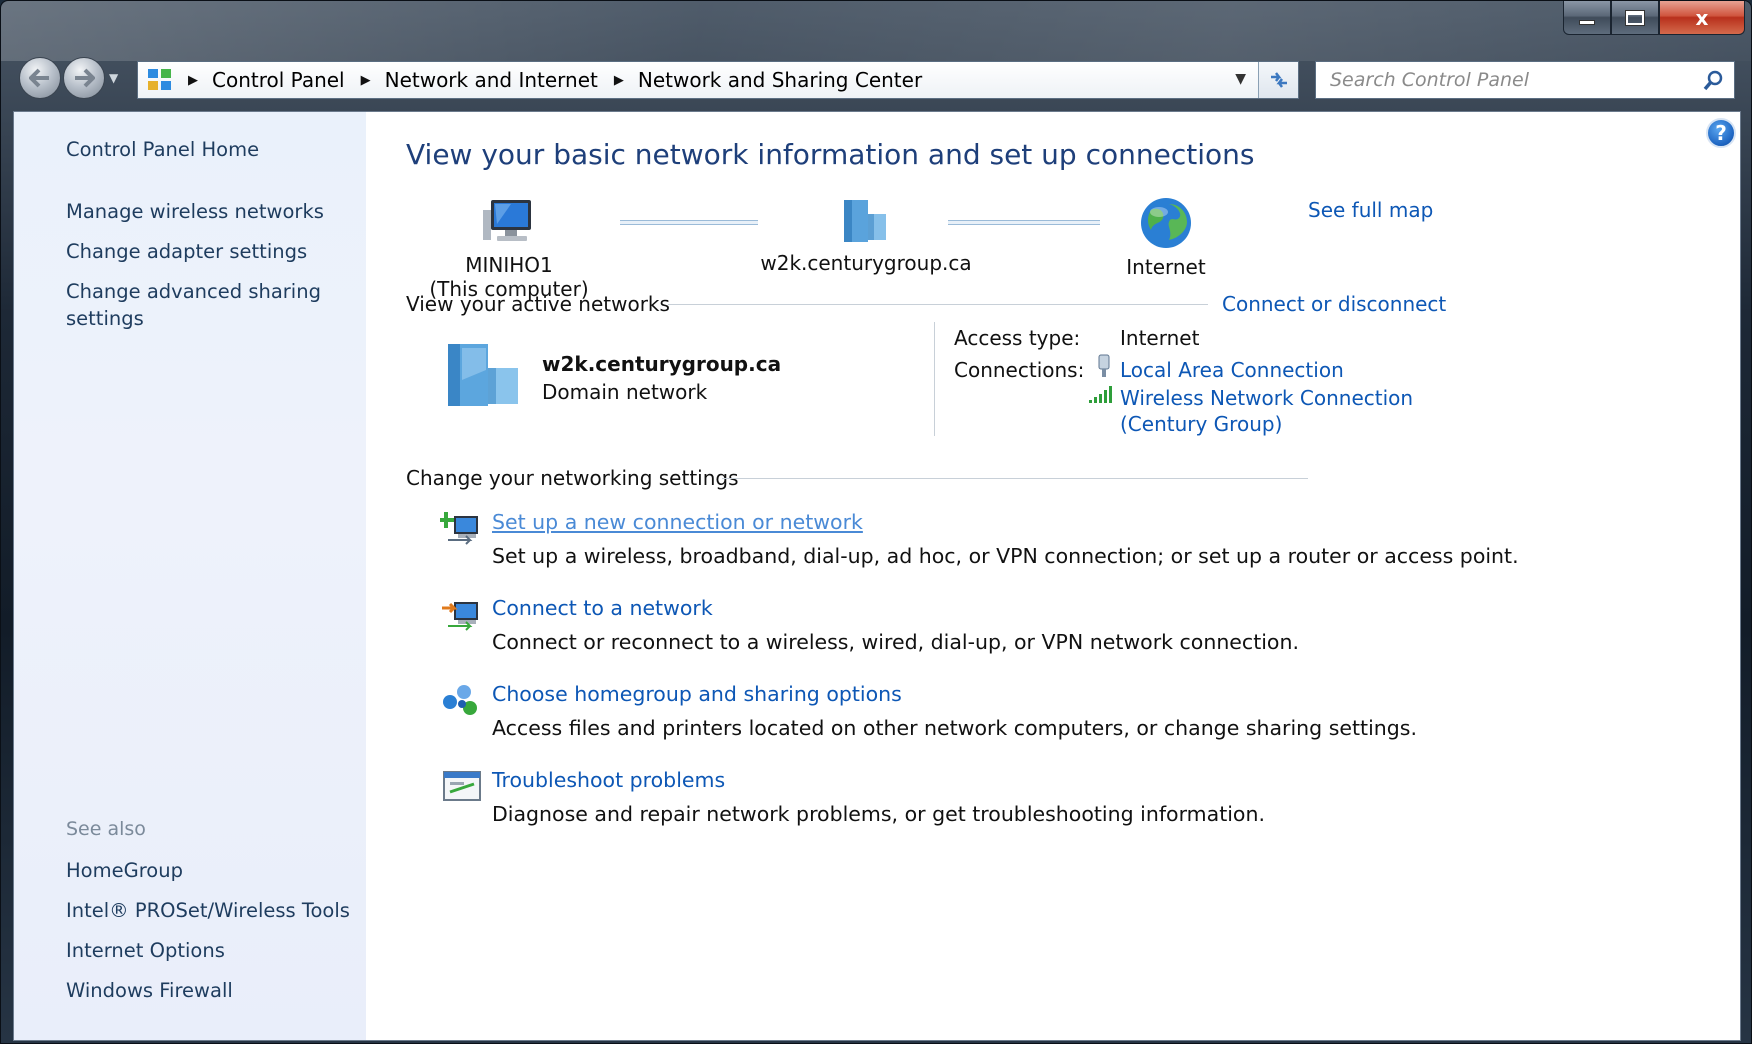 This screenshot has width=1752, height=1044. I want to click on forward-button, so click(84, 78).